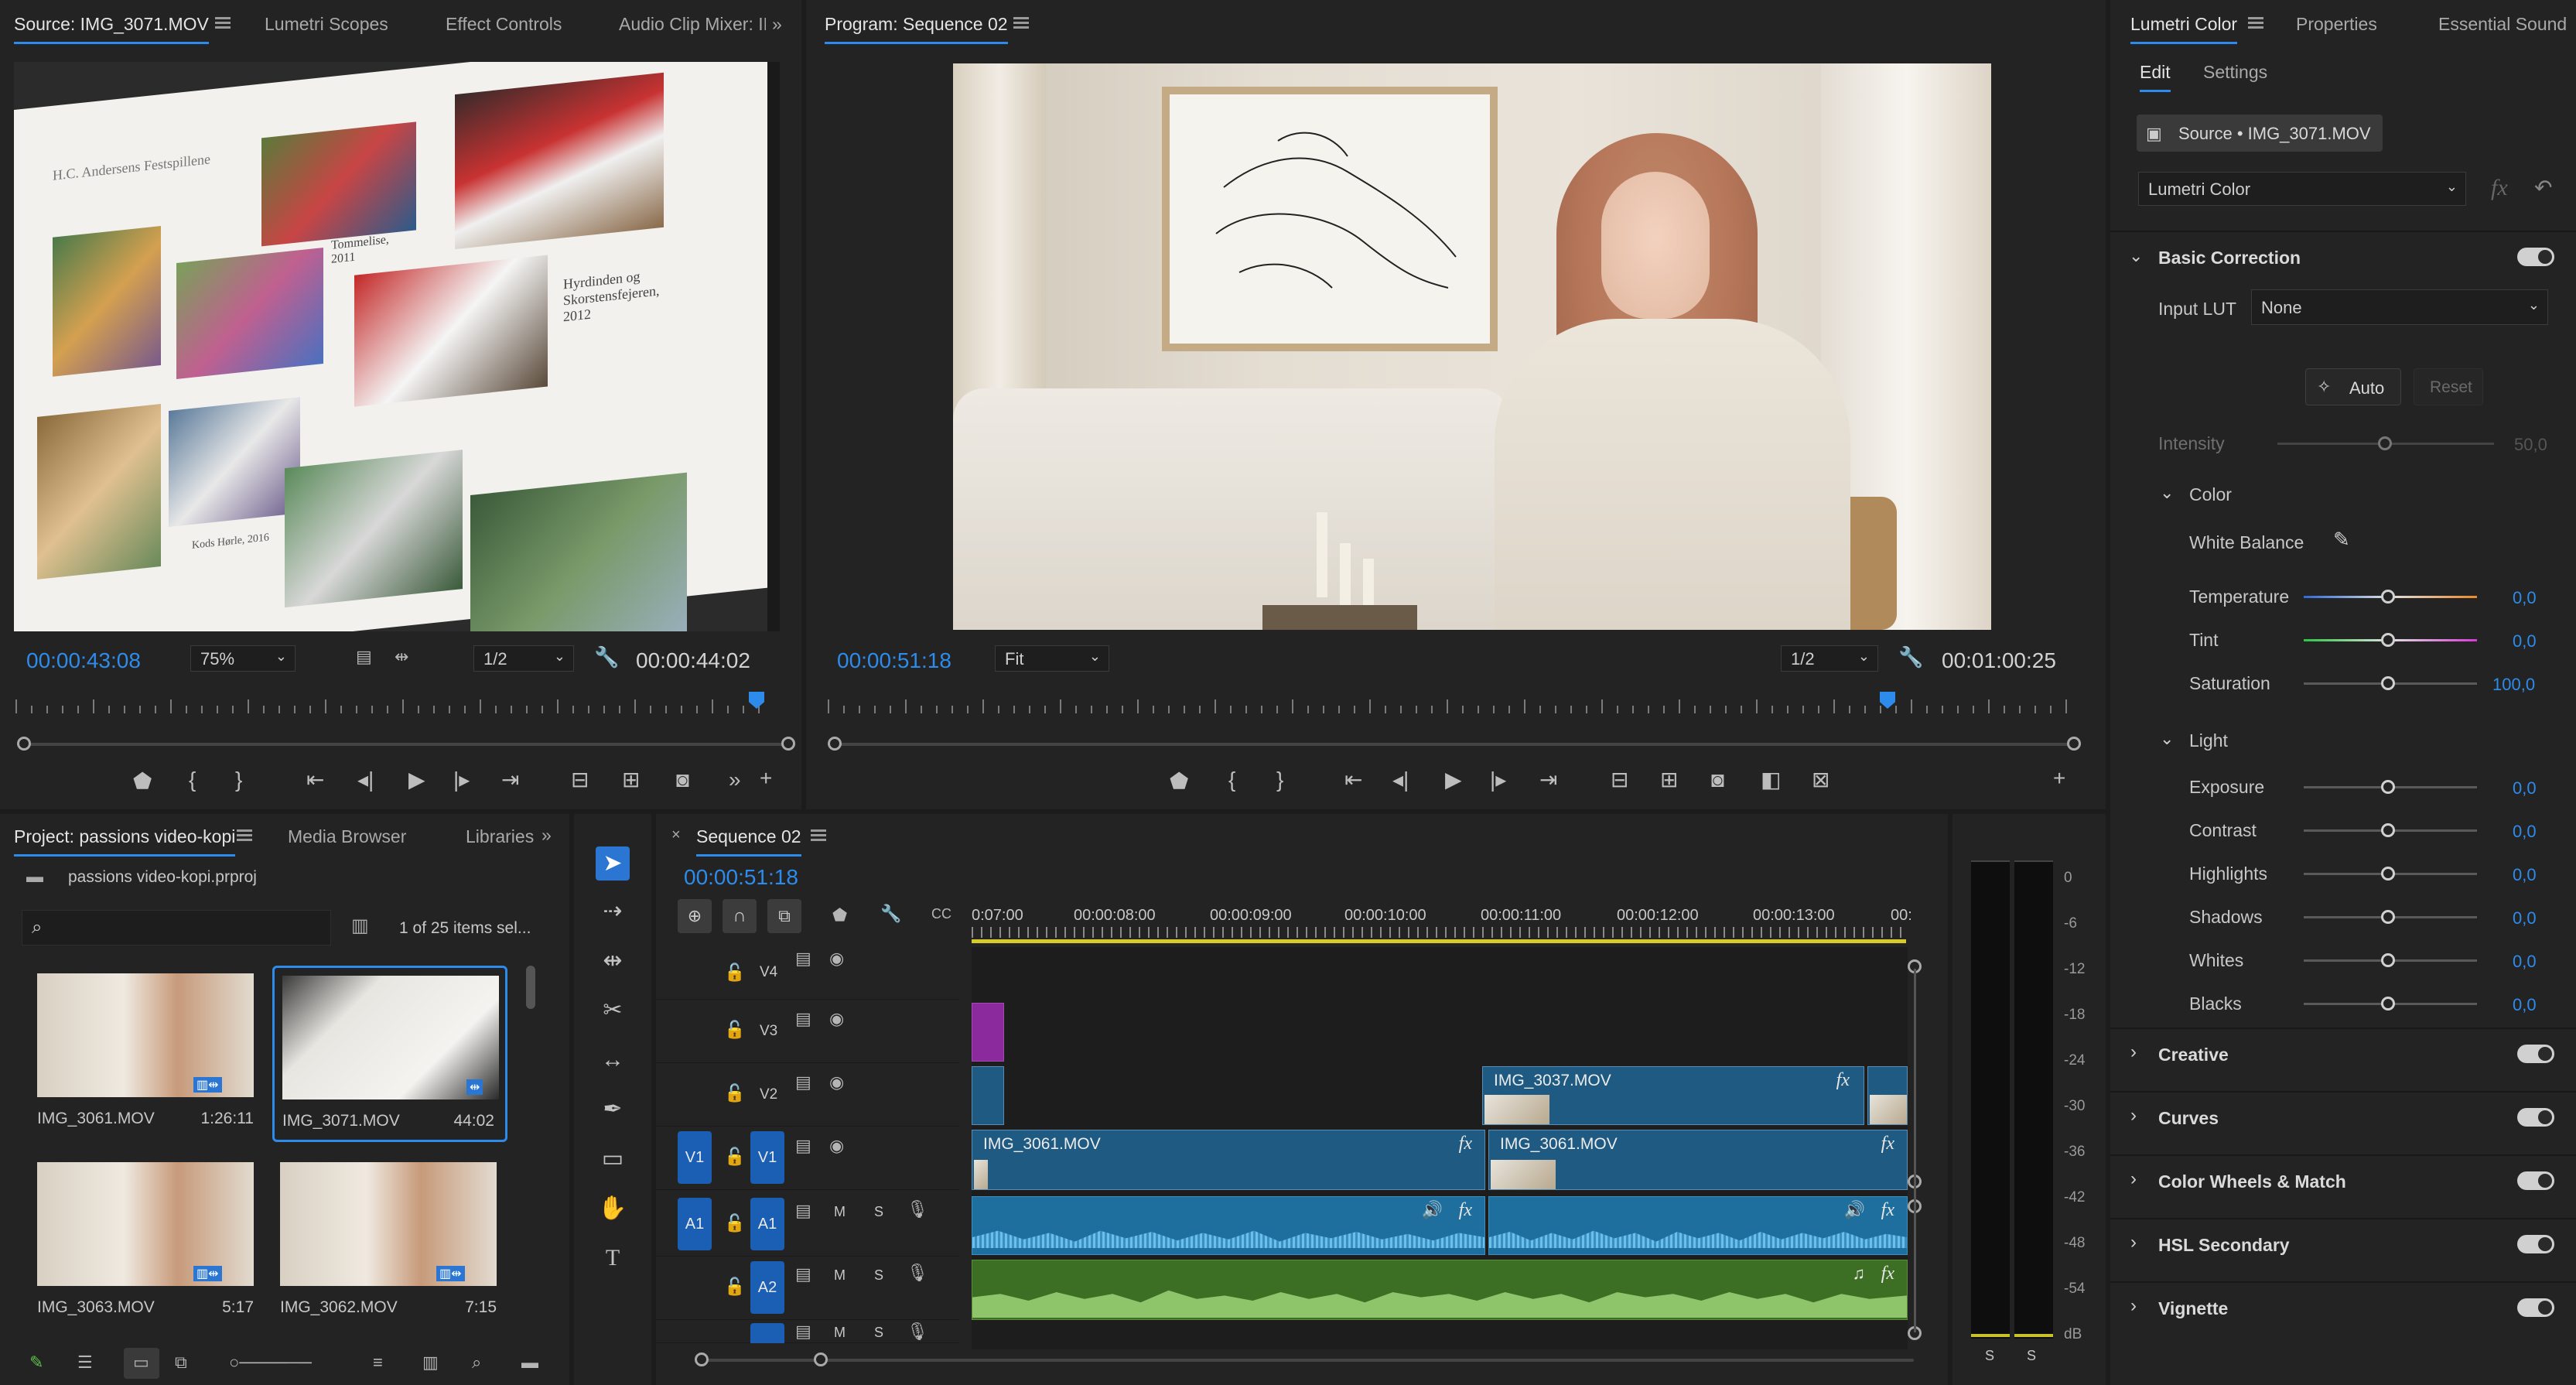  Describe the element at coordinates (1440, 1290) in the screenshot. I see `clip-a2-music: ♫ fx` at that location.